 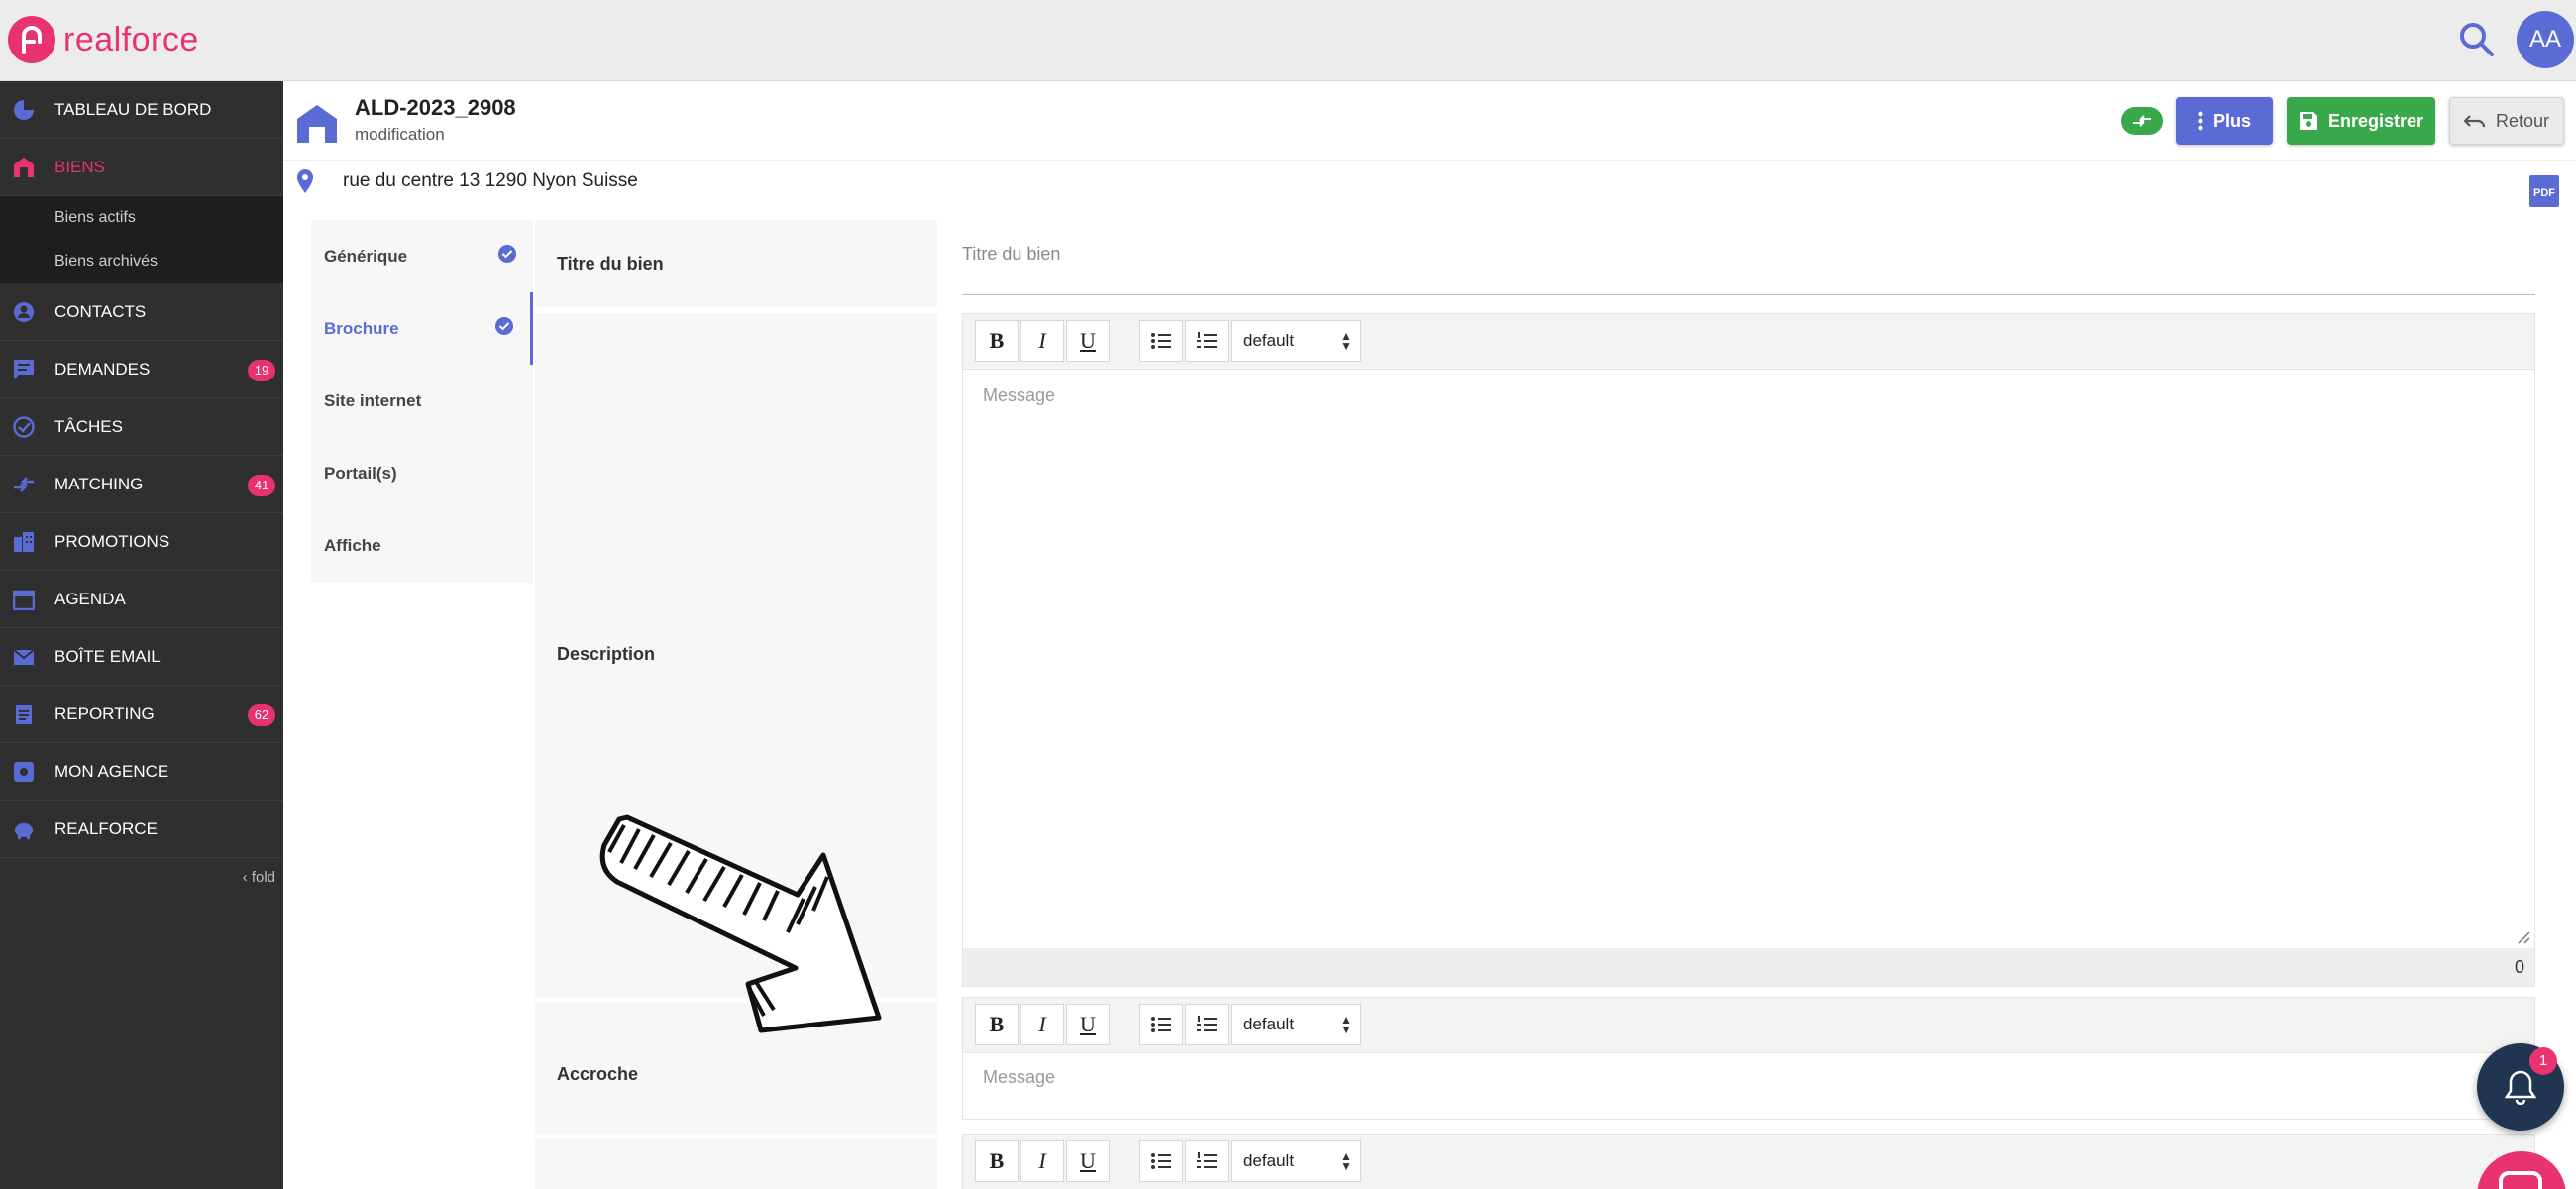 What do you see at coordinates (2477, 39) in the screenshot?
I see `search-icon` at bounding box center [2477, 39].